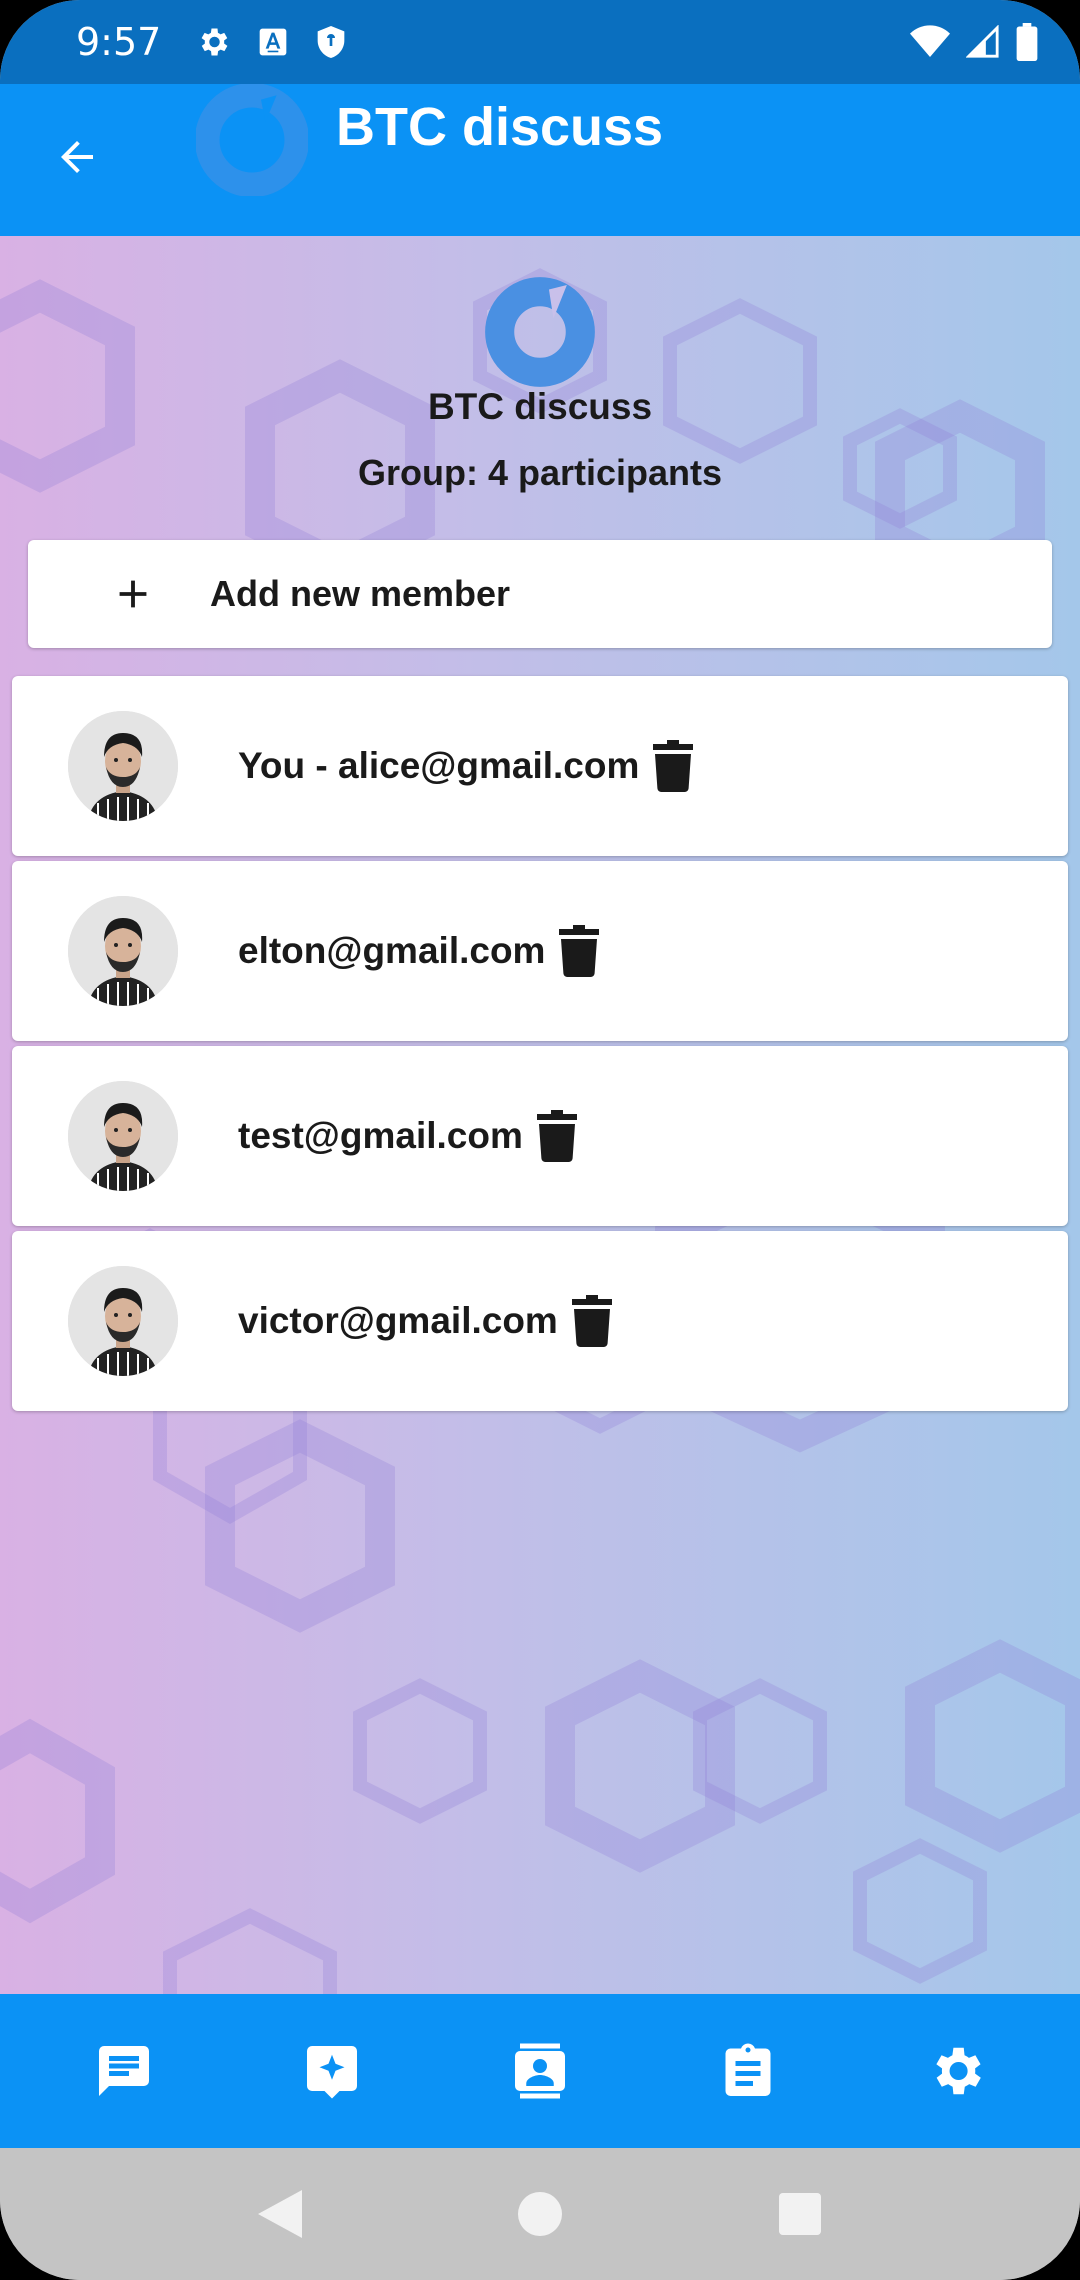 The width and height of the screenshot is (1080, 2280). I want to click on nav-settings, so click(956, 2071).